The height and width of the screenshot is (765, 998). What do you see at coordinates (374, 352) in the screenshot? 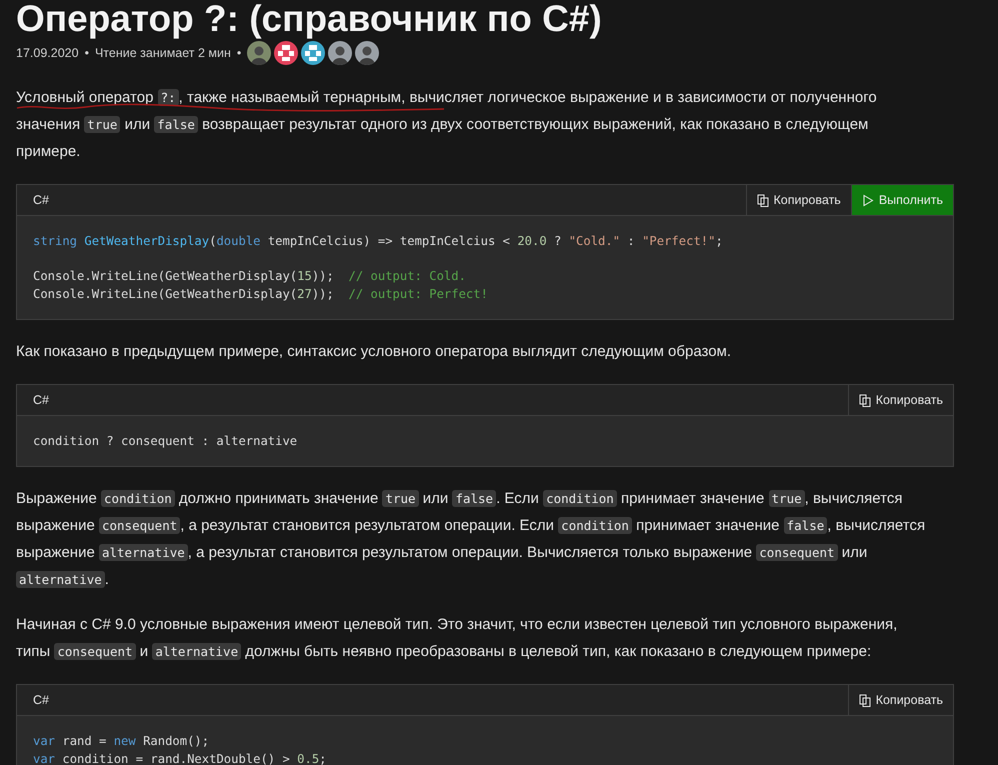
I see `paragraph: Как показано в предыдущем примере, синтаксис условного оператора выглядит следующим образом.` at bounding box center [374, 352].